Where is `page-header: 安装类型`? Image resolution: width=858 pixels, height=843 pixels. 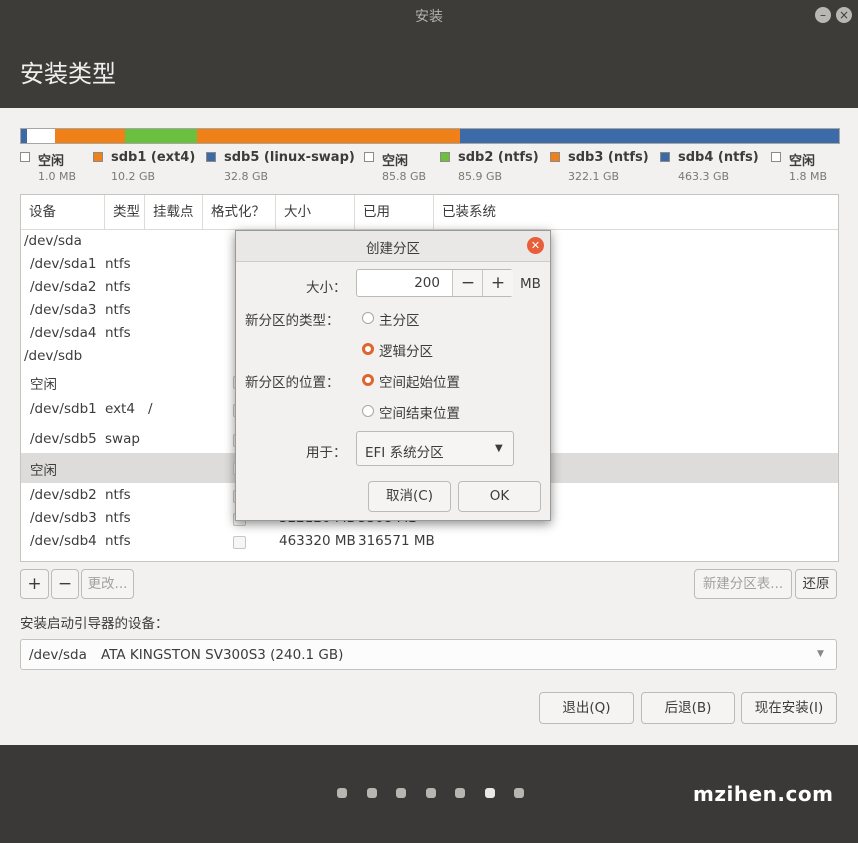 page-header: 安装类型 is located at coordinates (429, 70).